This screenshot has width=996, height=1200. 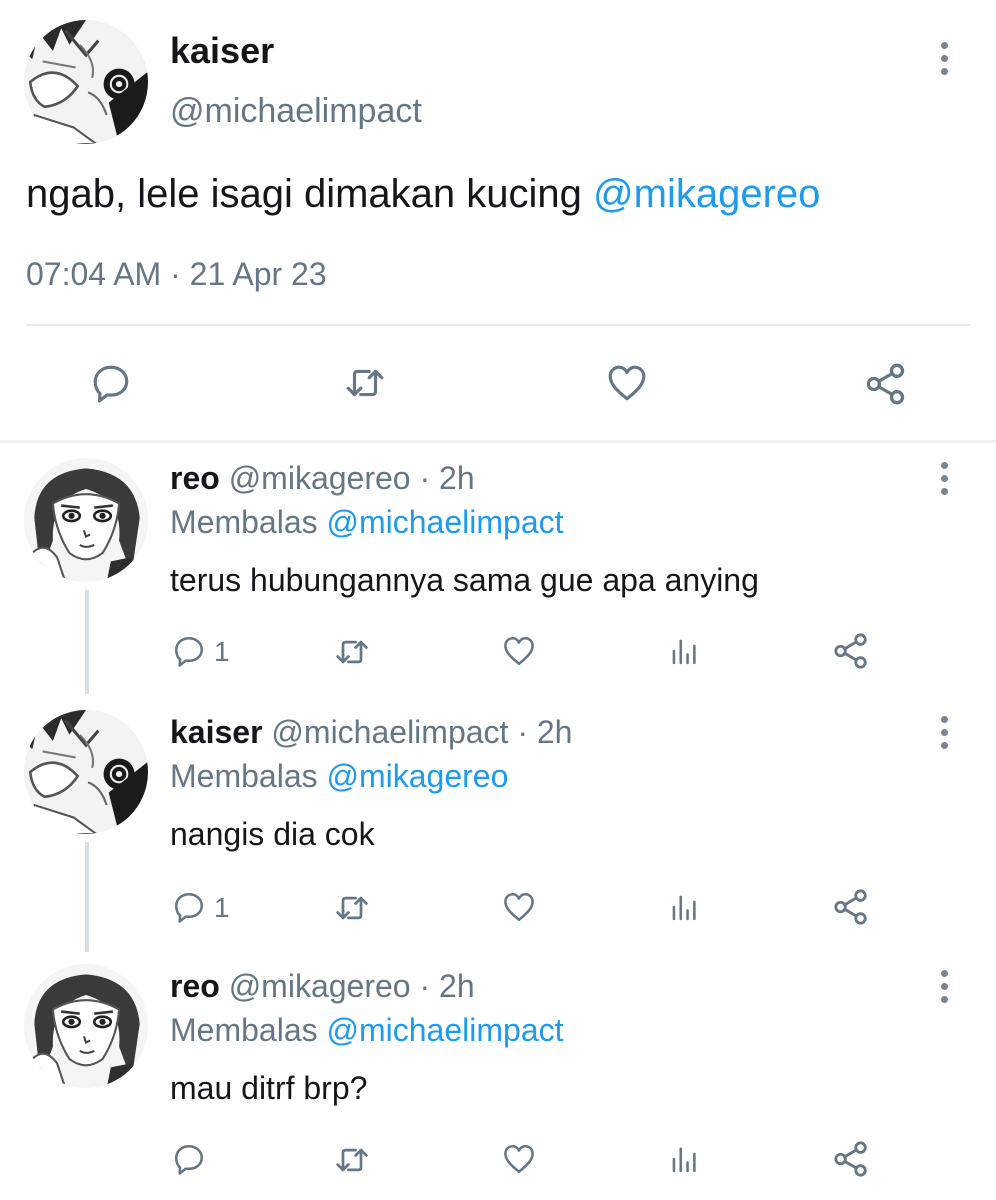 What do you see at coordinates (269, 1088) in the screenshot?
I see `reply-text: mau ditrf brp?` at bounding box center [269, 1088].